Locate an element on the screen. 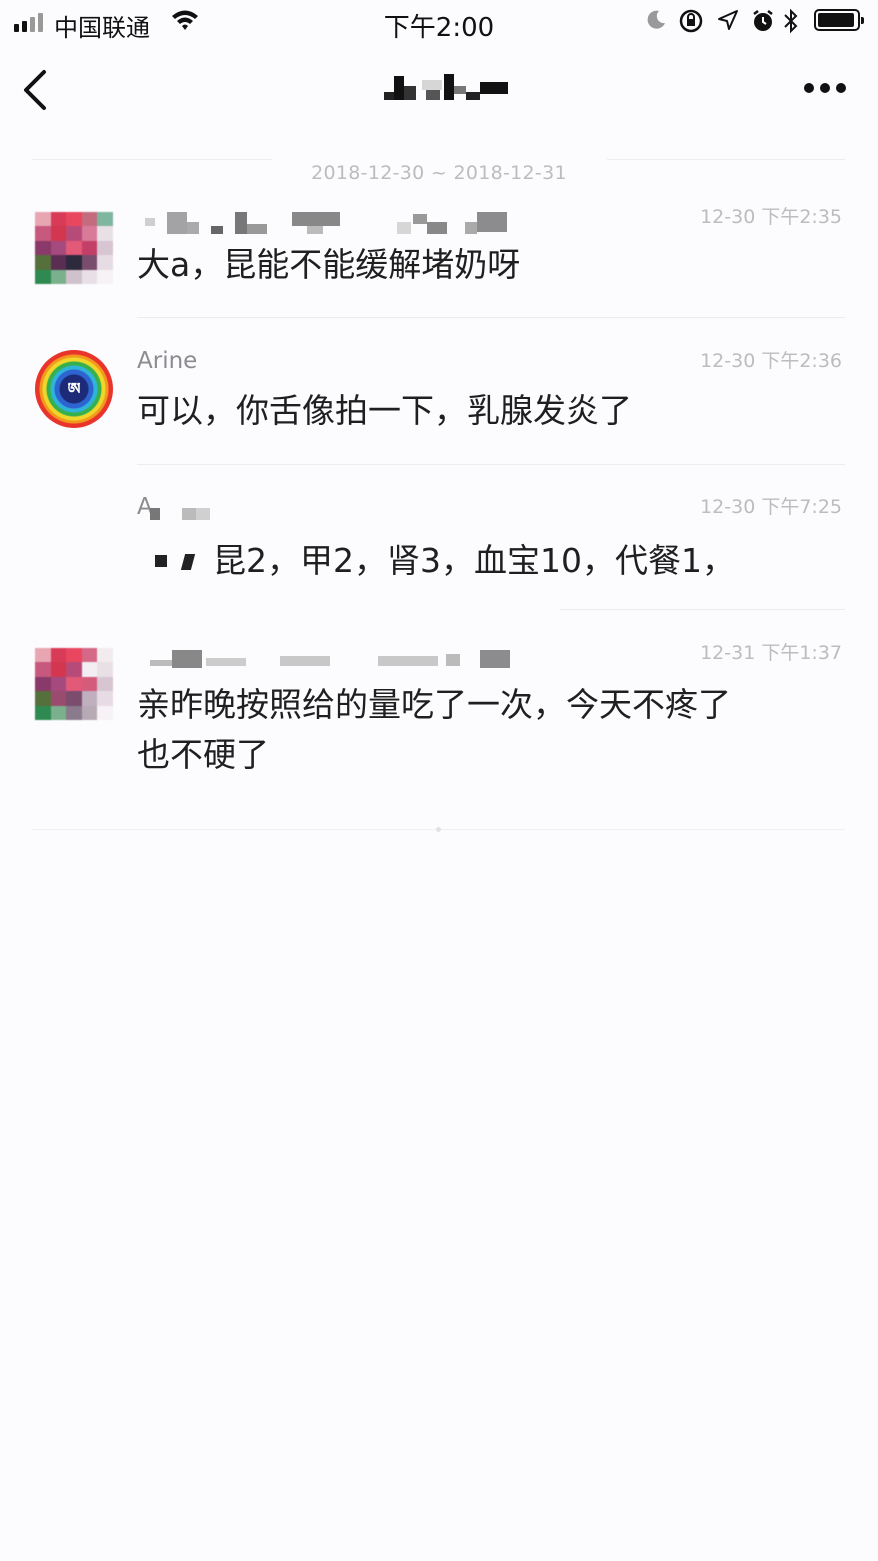  back-button is located at coordinates (38, 90).